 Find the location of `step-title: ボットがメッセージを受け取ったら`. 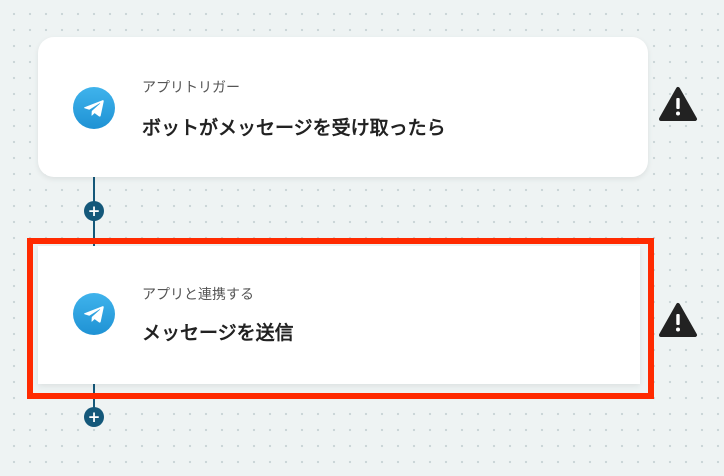

step-title: ボットがメッセージを受け取ったら is located at coordinates (294, 128).